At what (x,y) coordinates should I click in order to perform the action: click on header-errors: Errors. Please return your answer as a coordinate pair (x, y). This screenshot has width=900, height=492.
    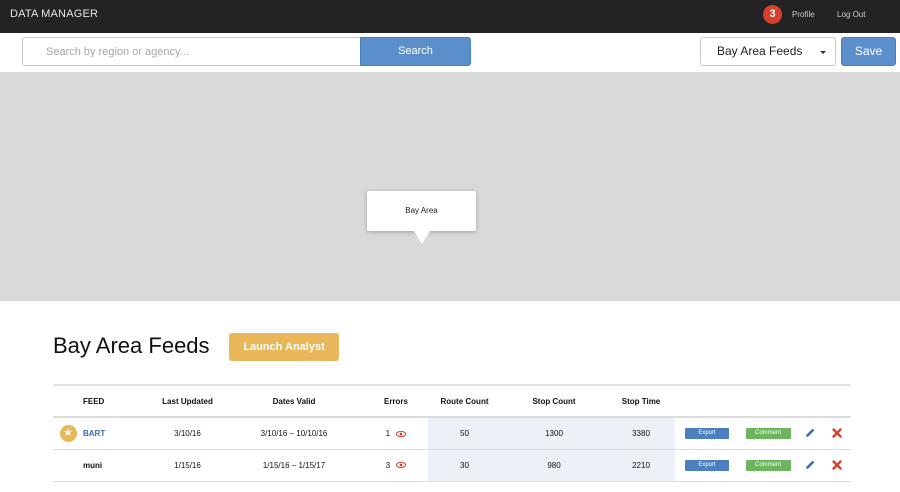
    Looking at the image, I should click on (396, 401).